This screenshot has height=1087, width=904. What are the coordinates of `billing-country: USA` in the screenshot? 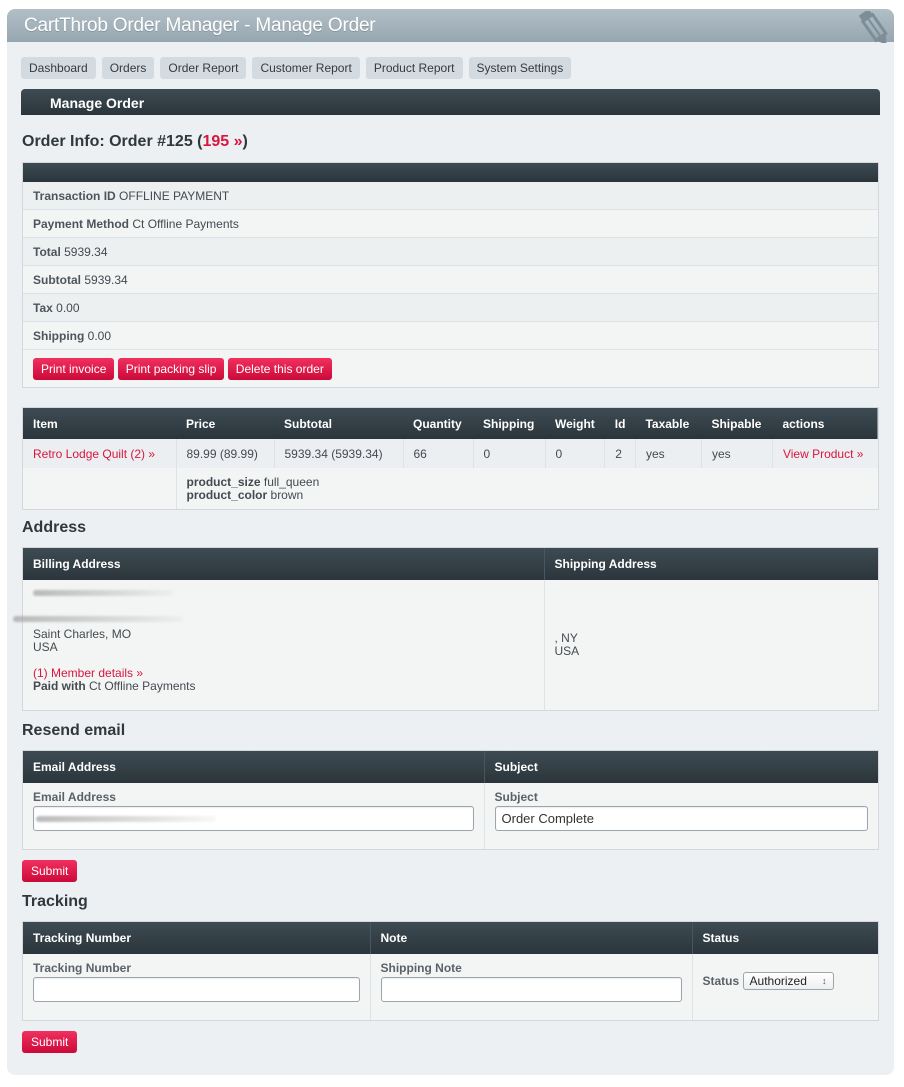 It's located at (45, 647).